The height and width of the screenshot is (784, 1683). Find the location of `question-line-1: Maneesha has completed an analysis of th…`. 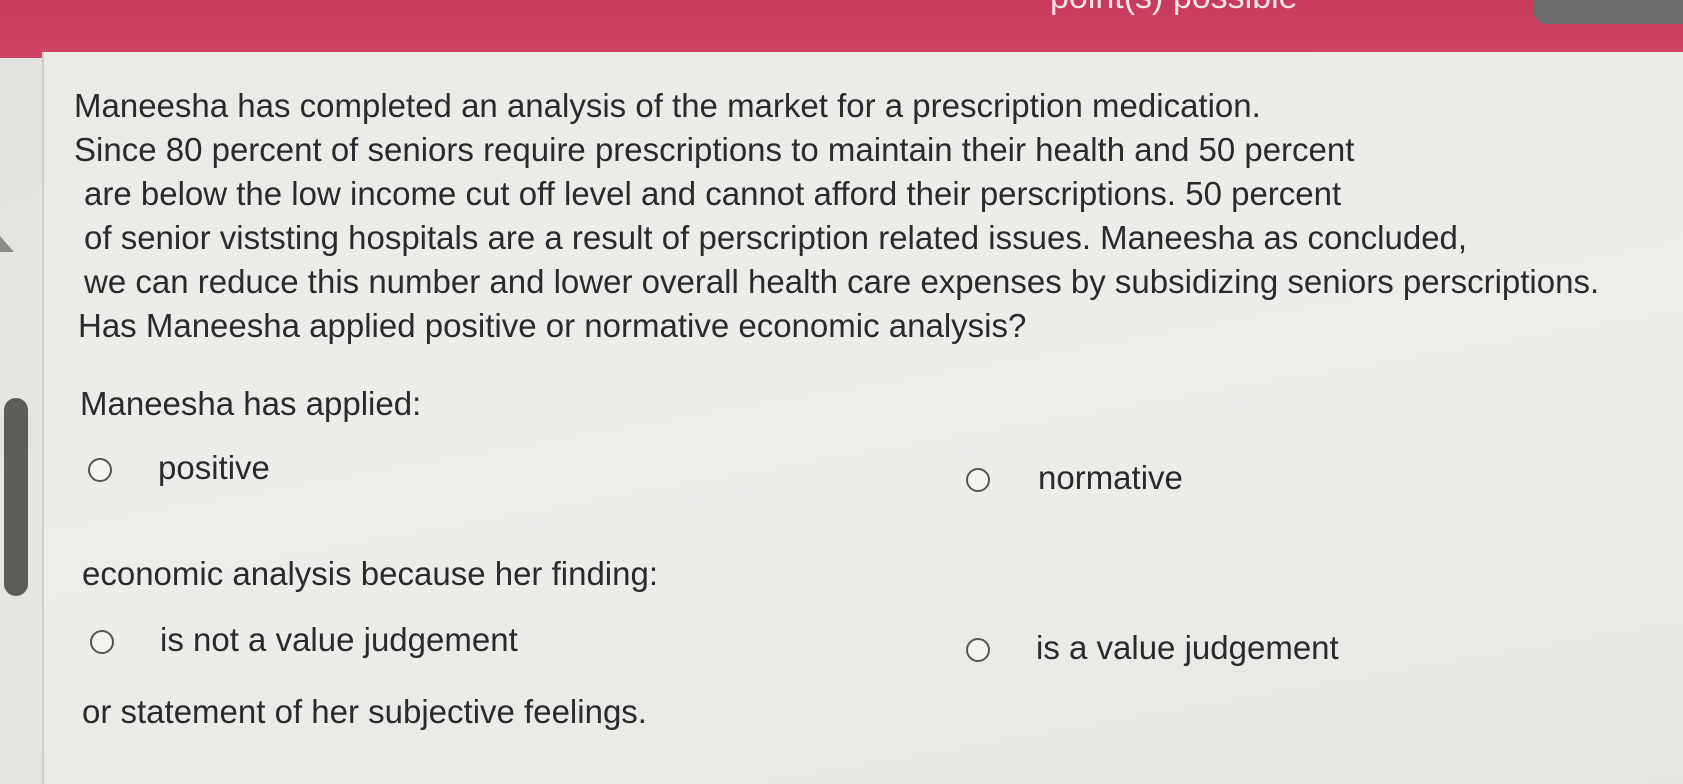

question-line-1: Maneesha has completed an analysis of th… is located at coordinates (667, 105).